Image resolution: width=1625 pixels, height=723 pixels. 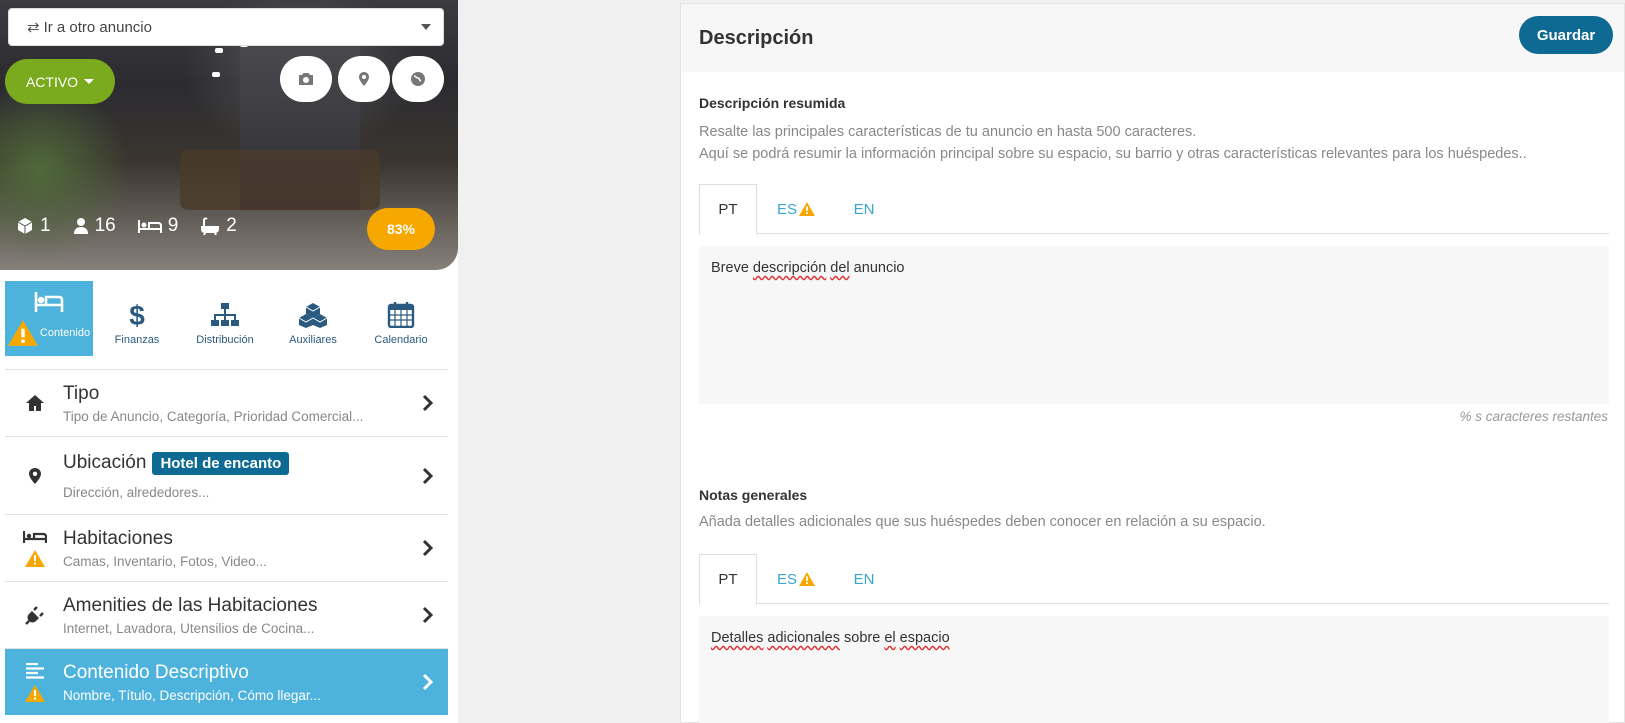 I want to click on baths-stat: 2, so click(x=218, y=226).